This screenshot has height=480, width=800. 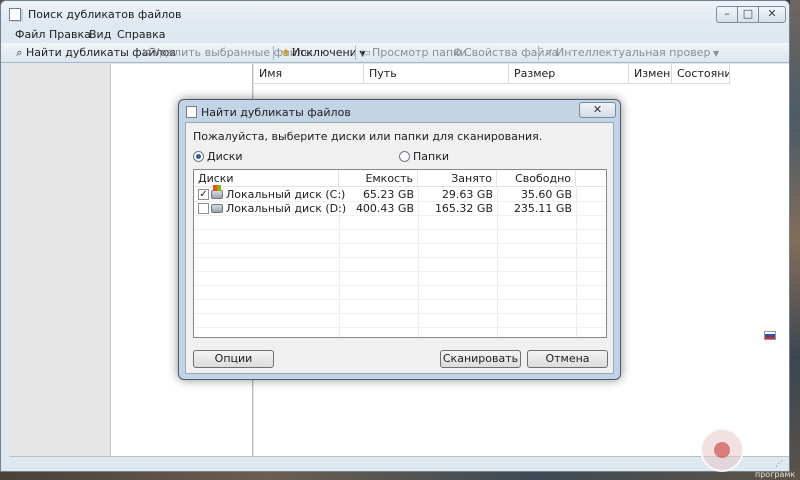 What do you see at coordinates (388, 194) in the screenshot?
I see `drive-capacity: 65.23 GB` at bounding box center [388, 194].